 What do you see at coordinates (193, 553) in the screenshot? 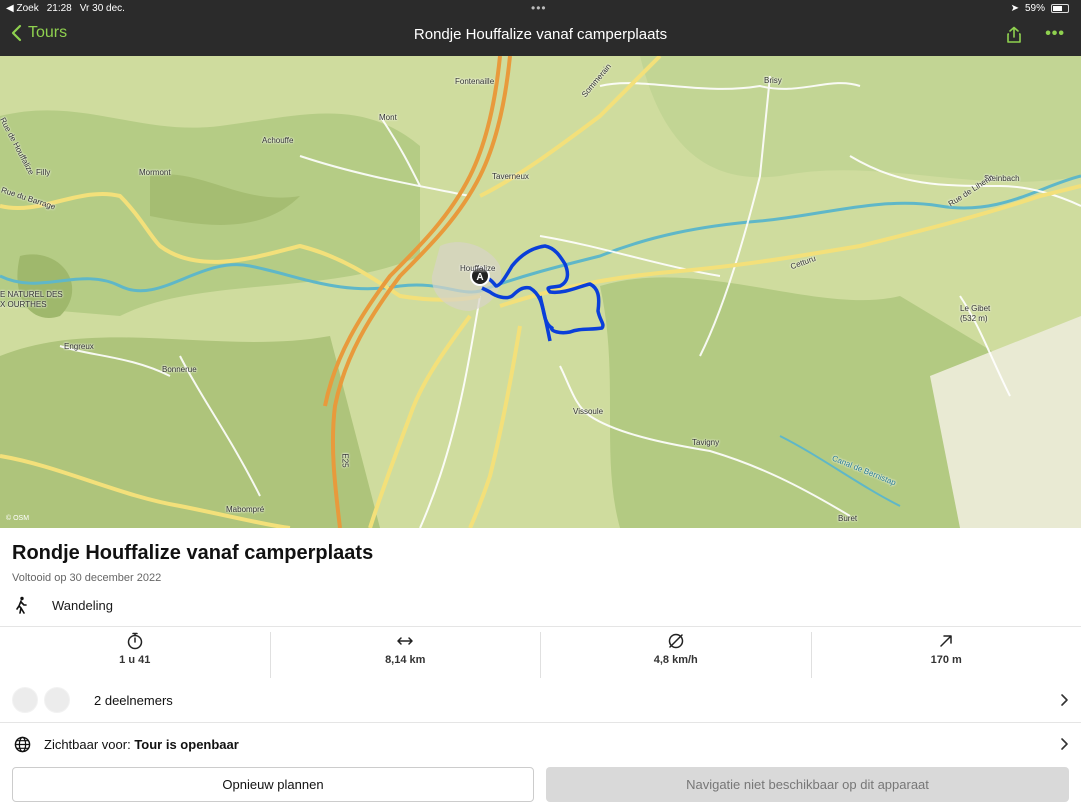
I see `tour-title: Rondje Houffalize vanaf camperplaats` at bounding box center [193, 553].